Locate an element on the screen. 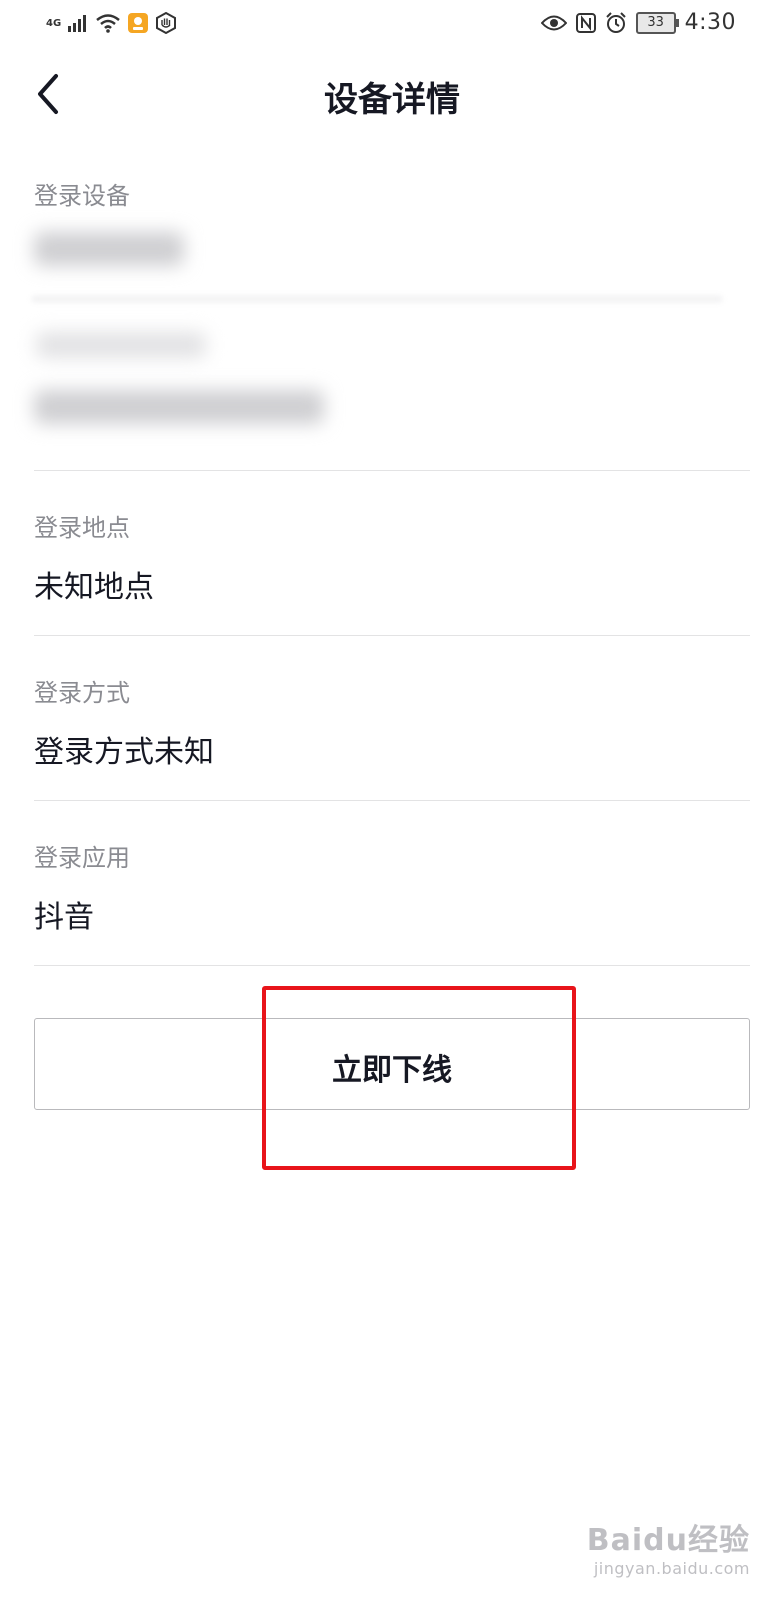  app-value: 抖音 is located at coordinates (64, 917).